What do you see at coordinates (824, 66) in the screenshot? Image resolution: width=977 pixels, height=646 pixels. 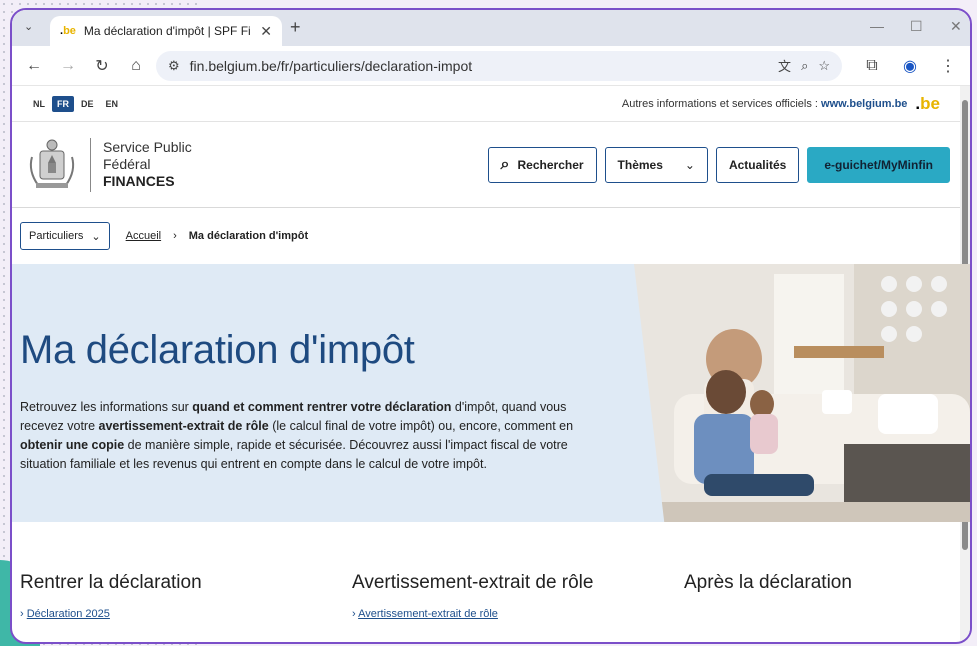 I see `bookmark-star-icon: ☆` at bounding box center [824, 66].